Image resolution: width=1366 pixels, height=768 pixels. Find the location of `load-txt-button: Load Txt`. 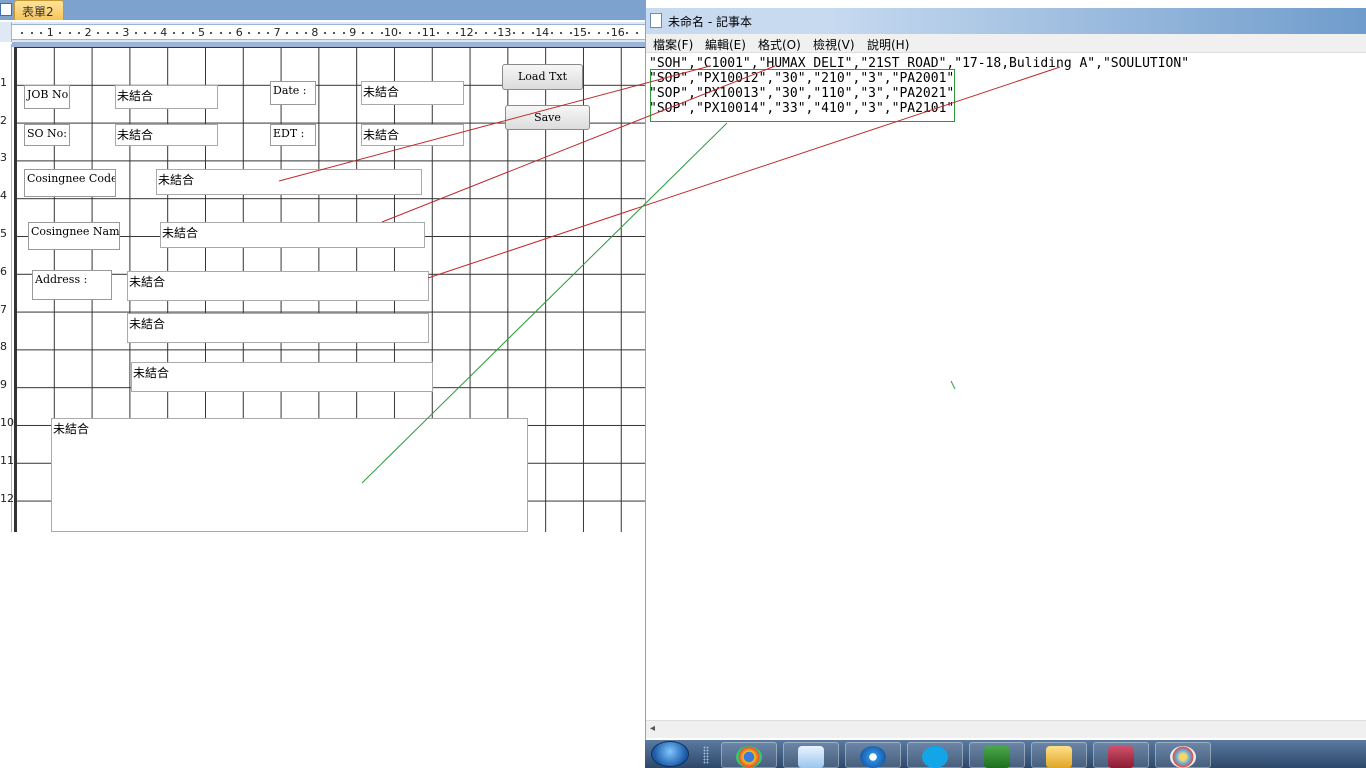

load-txt-button: Load Txt is located at coordinates (542, 77).